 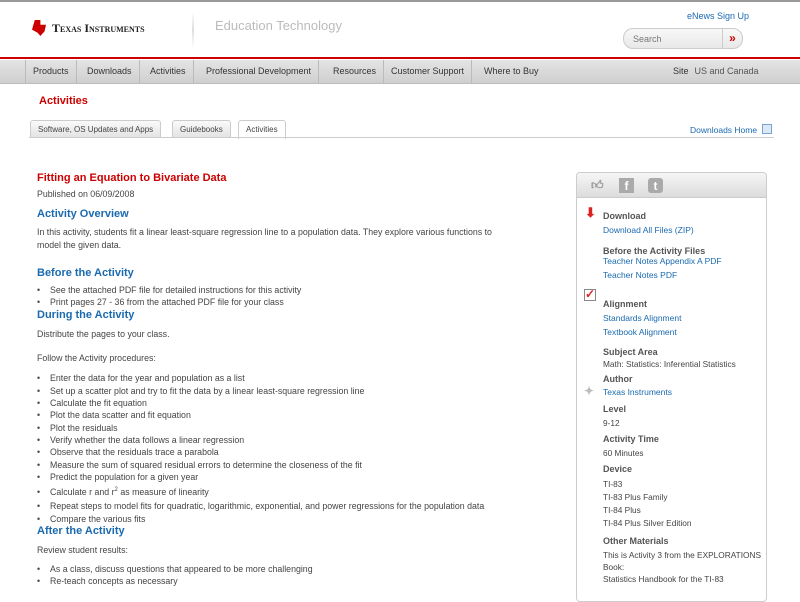 What do you see at coordinates (107, 581) in the screenshot?
I see `list-item: Re-teach concepts as necessary` at bounding box center [107, 581].